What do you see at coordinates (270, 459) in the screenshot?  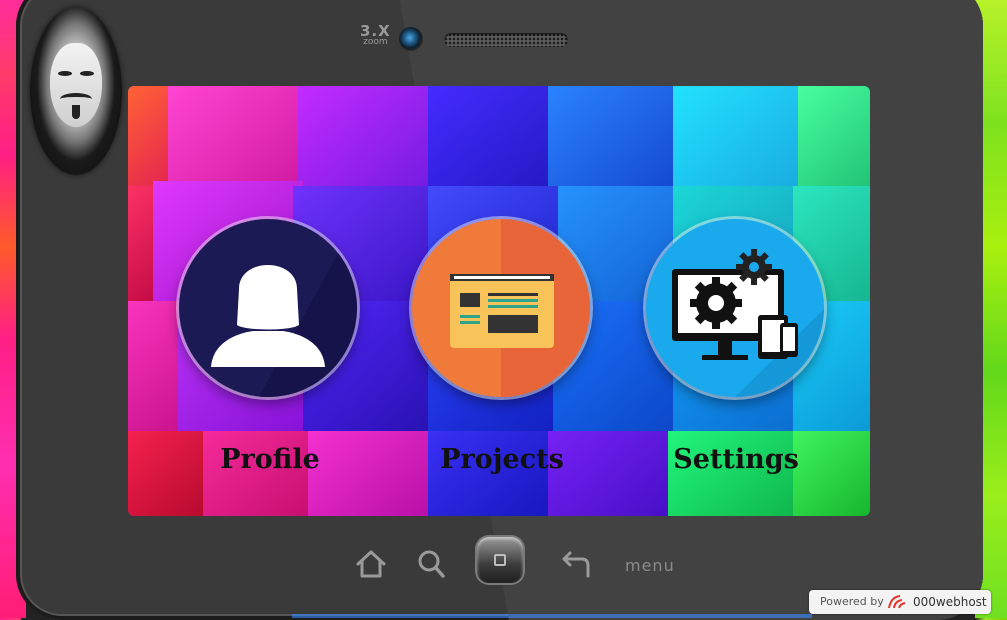 I see `profile-label: Profile` at bounding box center [270, 459].